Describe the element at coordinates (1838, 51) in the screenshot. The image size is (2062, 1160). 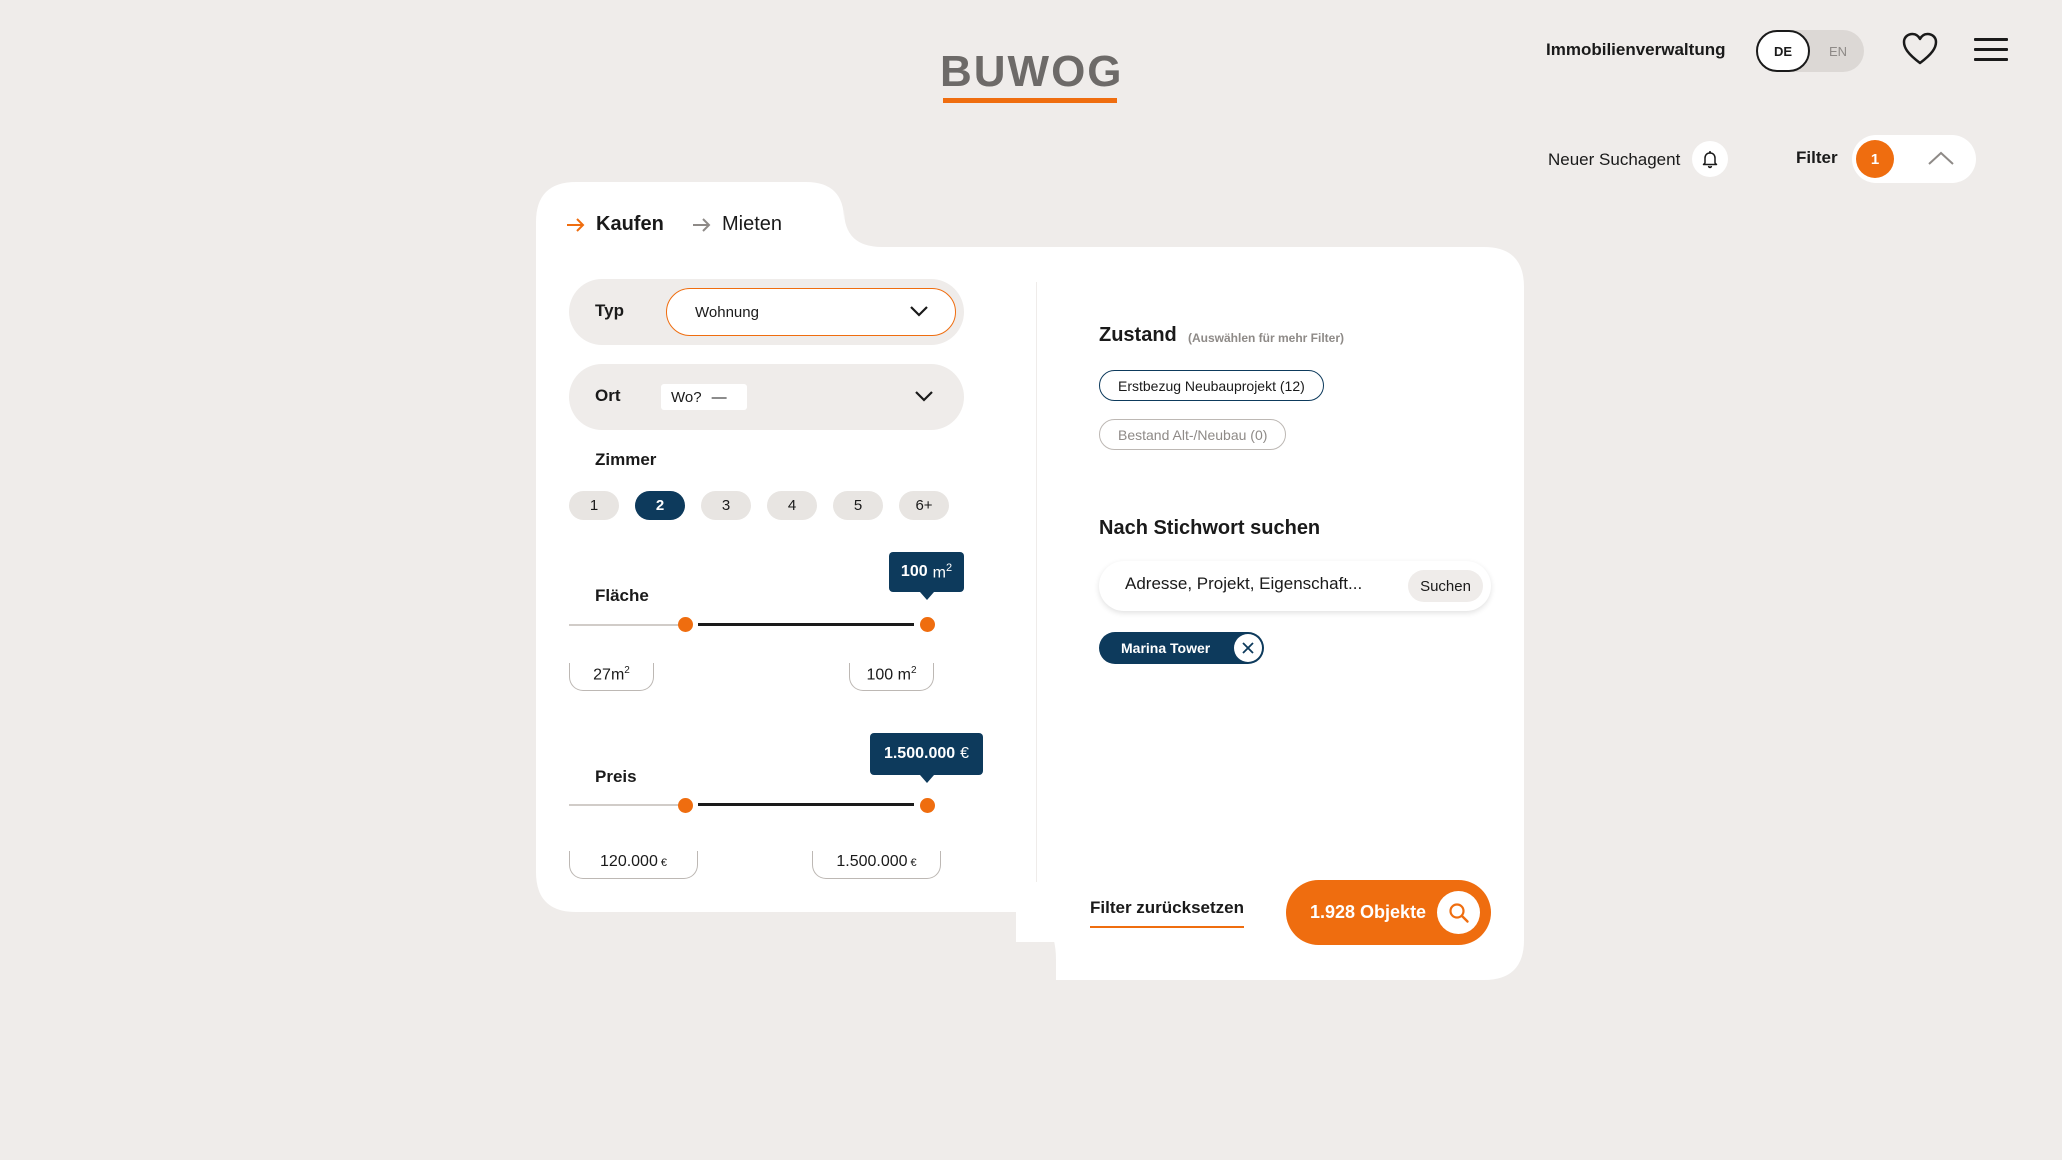
I see `lang-en-button: EN` at that location.